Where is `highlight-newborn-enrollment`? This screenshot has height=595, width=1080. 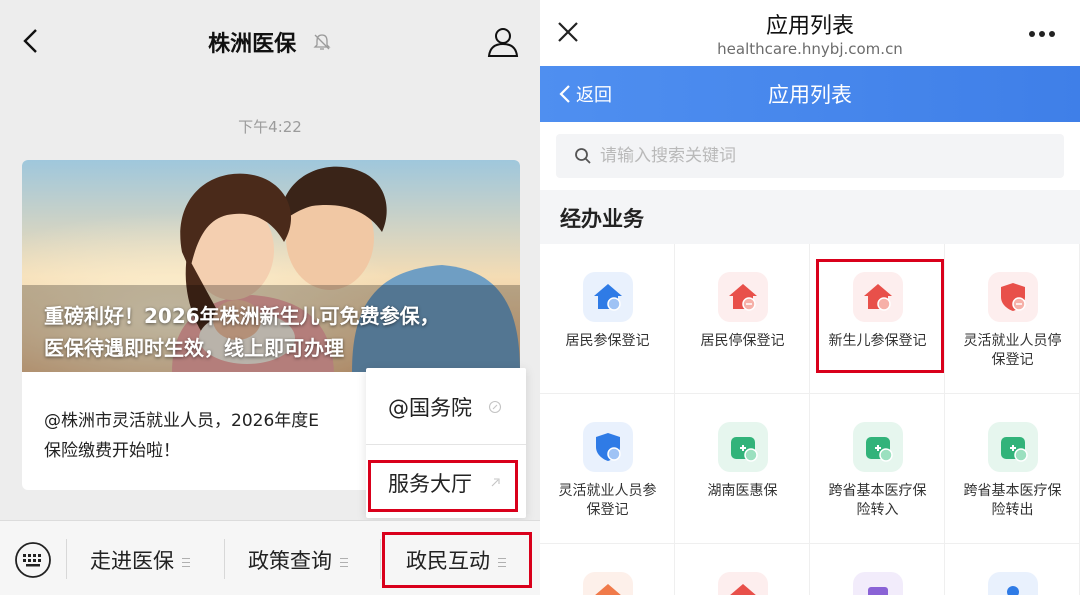 highlight-newborn-enrollment is located at coordinates (880, 316).